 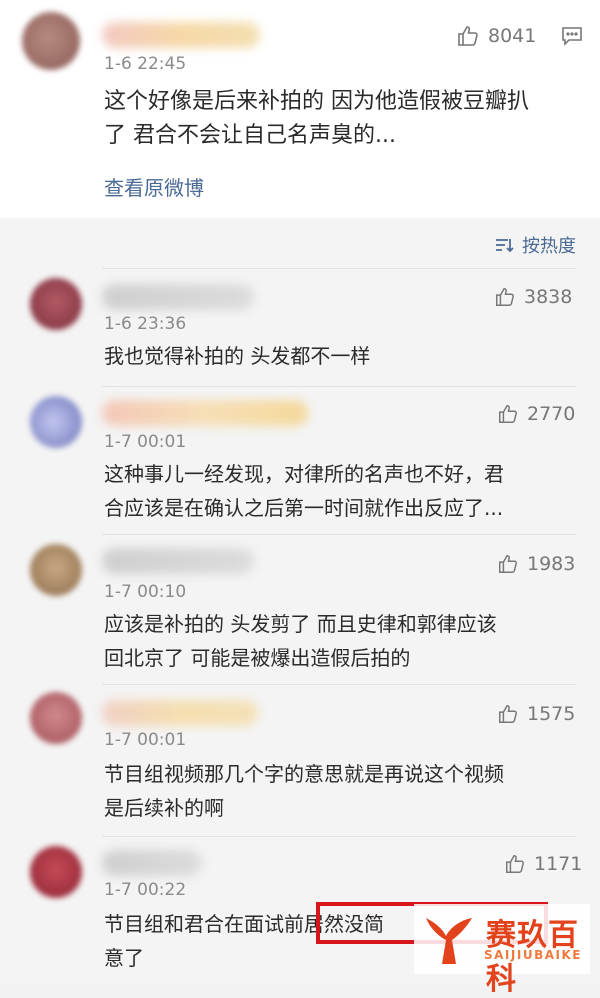 I want to click on like-button: 8041, so click(x=496, y=36).